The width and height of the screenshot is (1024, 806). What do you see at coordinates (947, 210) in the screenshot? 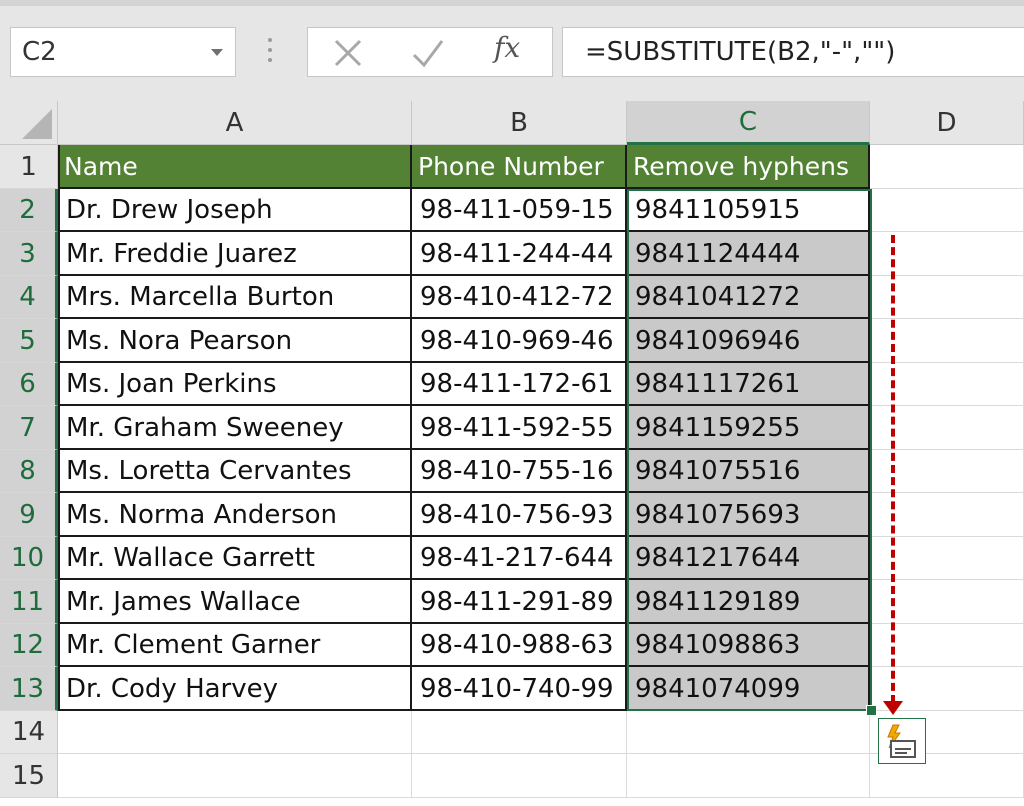
I see `cell-d2` at bounding box center [947, 210].